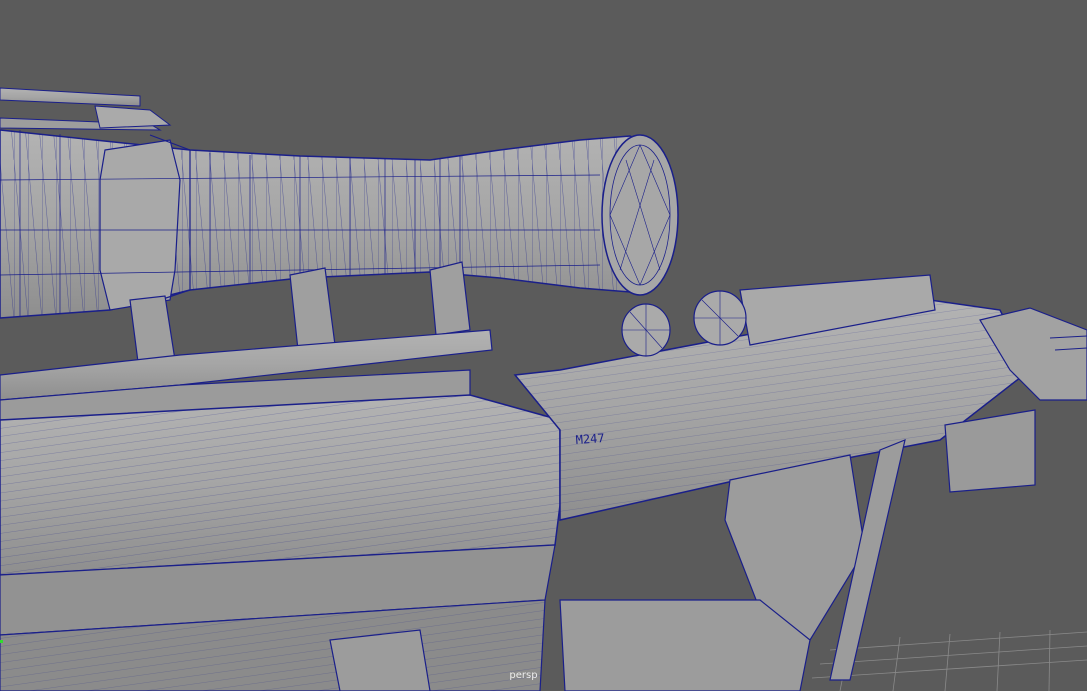 The image size is (1087, 691). Describe the element at coordinates (1, 641) in the screenshot. I see `axis-indicator` at that location.